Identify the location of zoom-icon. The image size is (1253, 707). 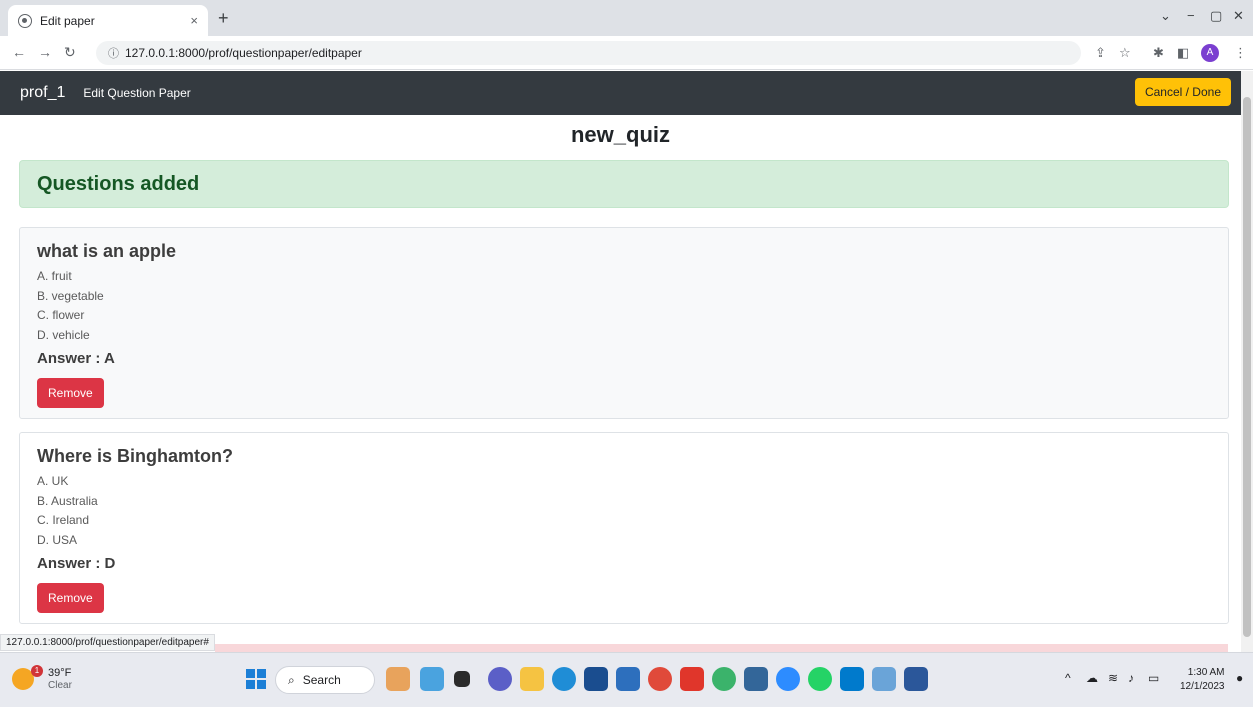
(788, 679).